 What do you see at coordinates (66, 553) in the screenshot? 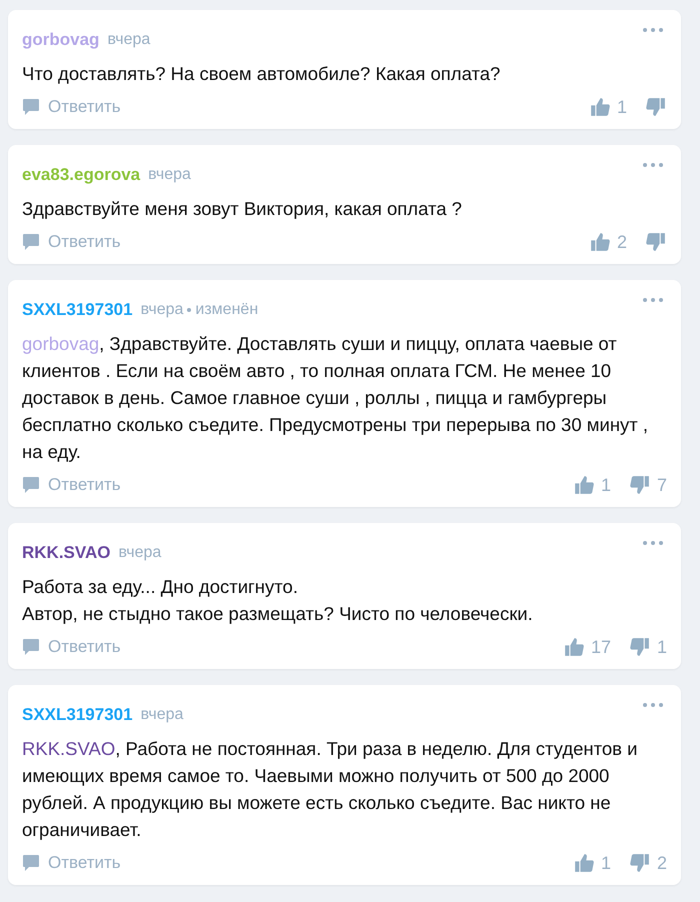
I see `author-link: RKK.SVAO` at bounding box center [66, 553].